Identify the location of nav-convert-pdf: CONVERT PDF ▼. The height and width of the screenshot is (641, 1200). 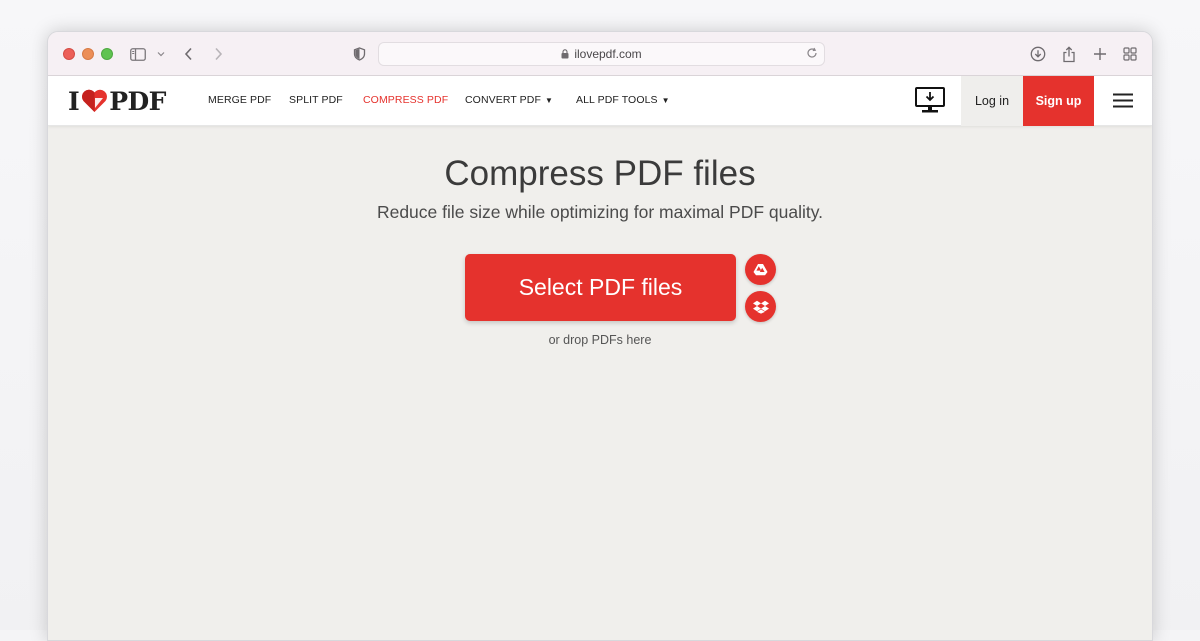
(509, 100).